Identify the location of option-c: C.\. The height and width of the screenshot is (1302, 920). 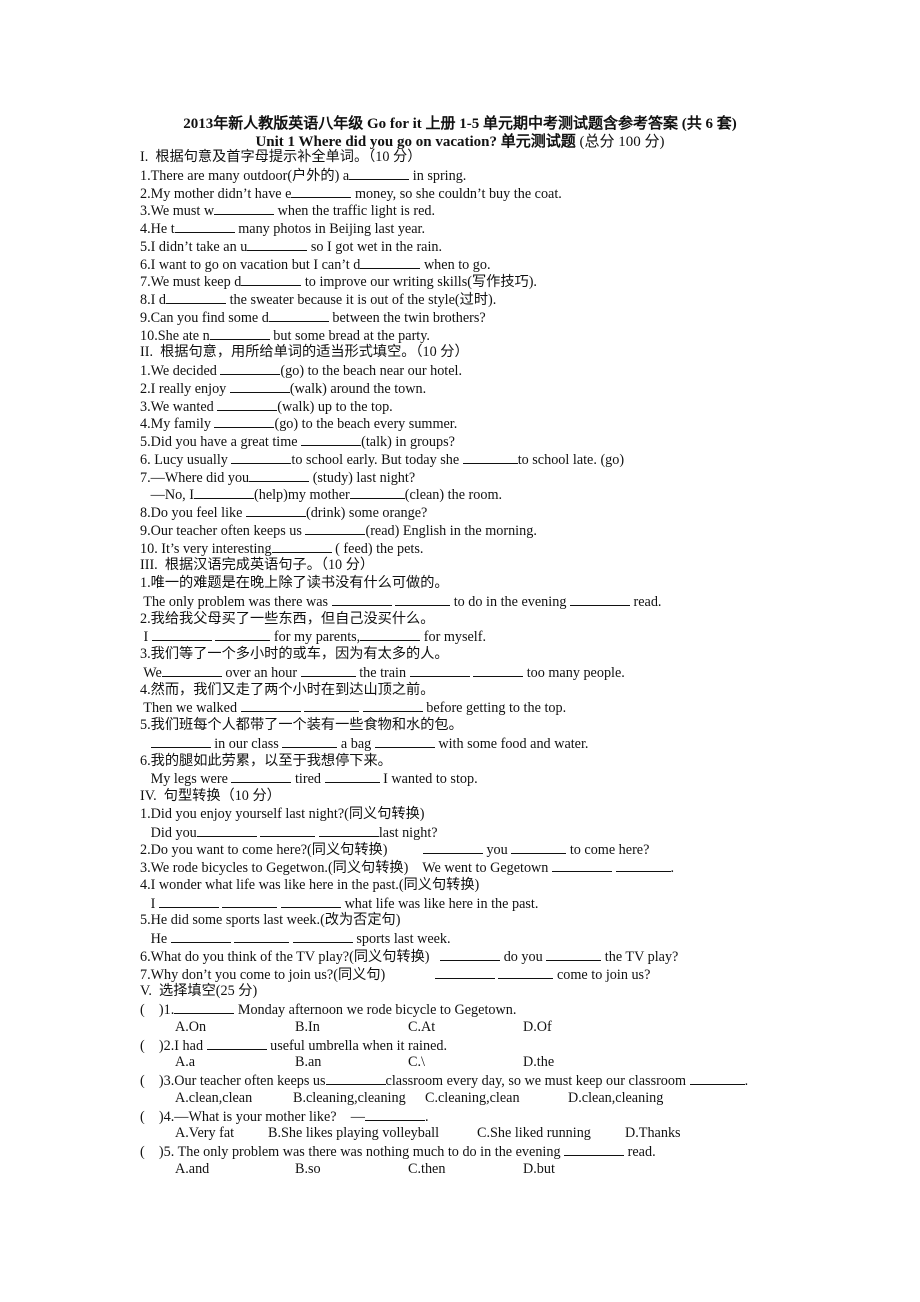
(416, 1062).